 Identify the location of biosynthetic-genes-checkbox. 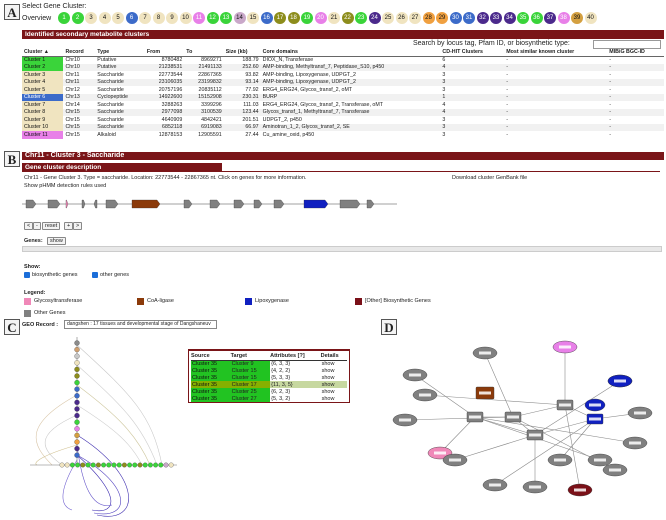
(27, 275).